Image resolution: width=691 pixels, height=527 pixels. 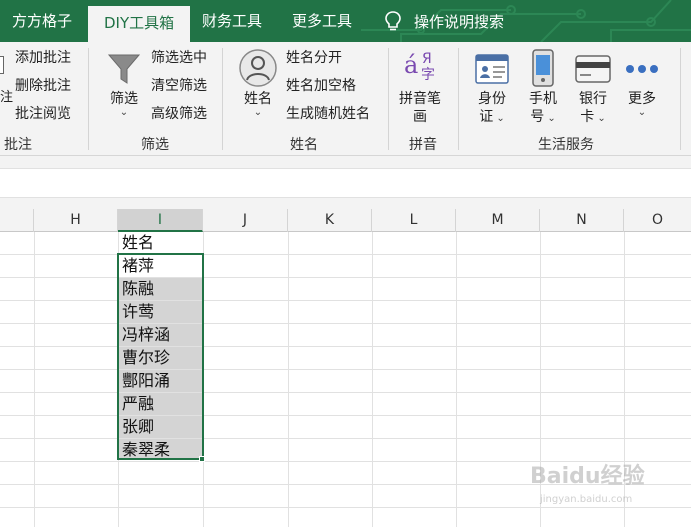 What do you see at coordinates (321, 86) in the screenshot?
I see `name-add-space-button: 姓名加空格` at bounding box center [321, 86].